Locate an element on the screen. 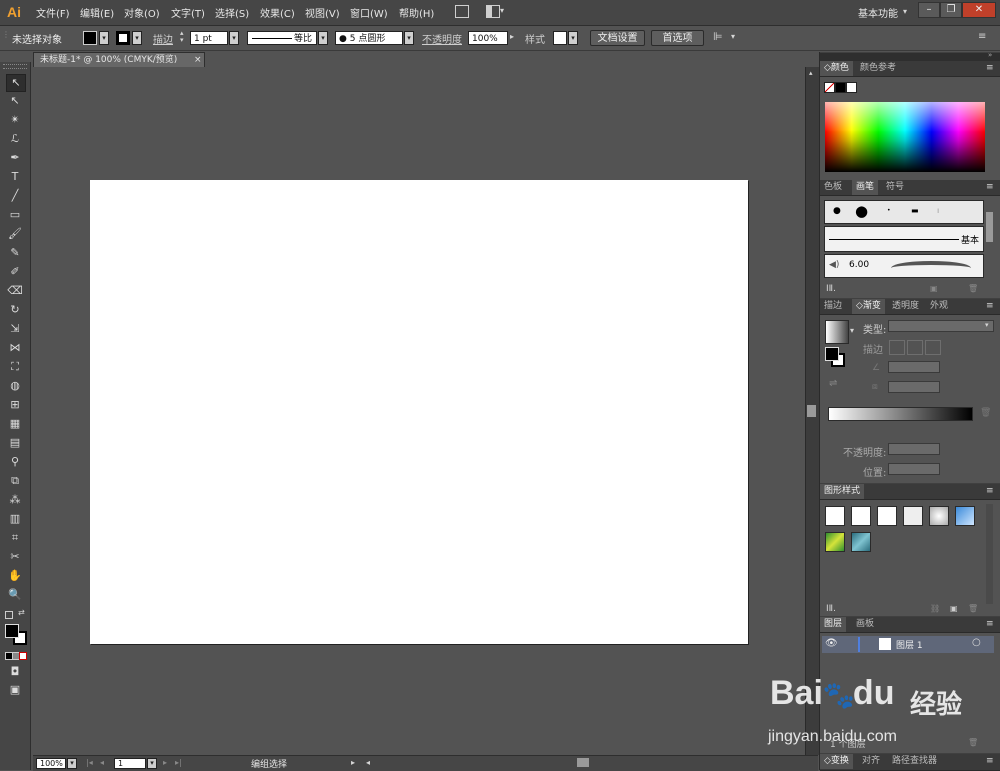 The width and height of the screenshot is (1000, 771). tab-transparency: 透明度 is located at coordinates (905, 306).